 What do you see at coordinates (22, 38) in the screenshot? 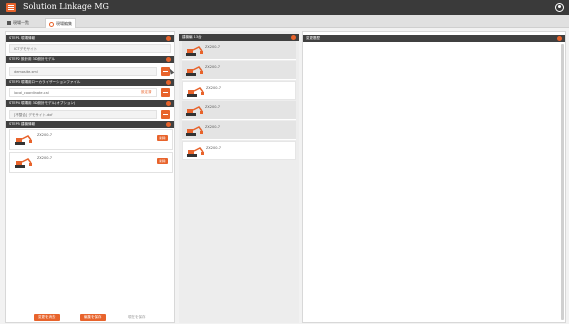
I see `step1-title: STEP1 現場情報` at bounding box center [22, 38].